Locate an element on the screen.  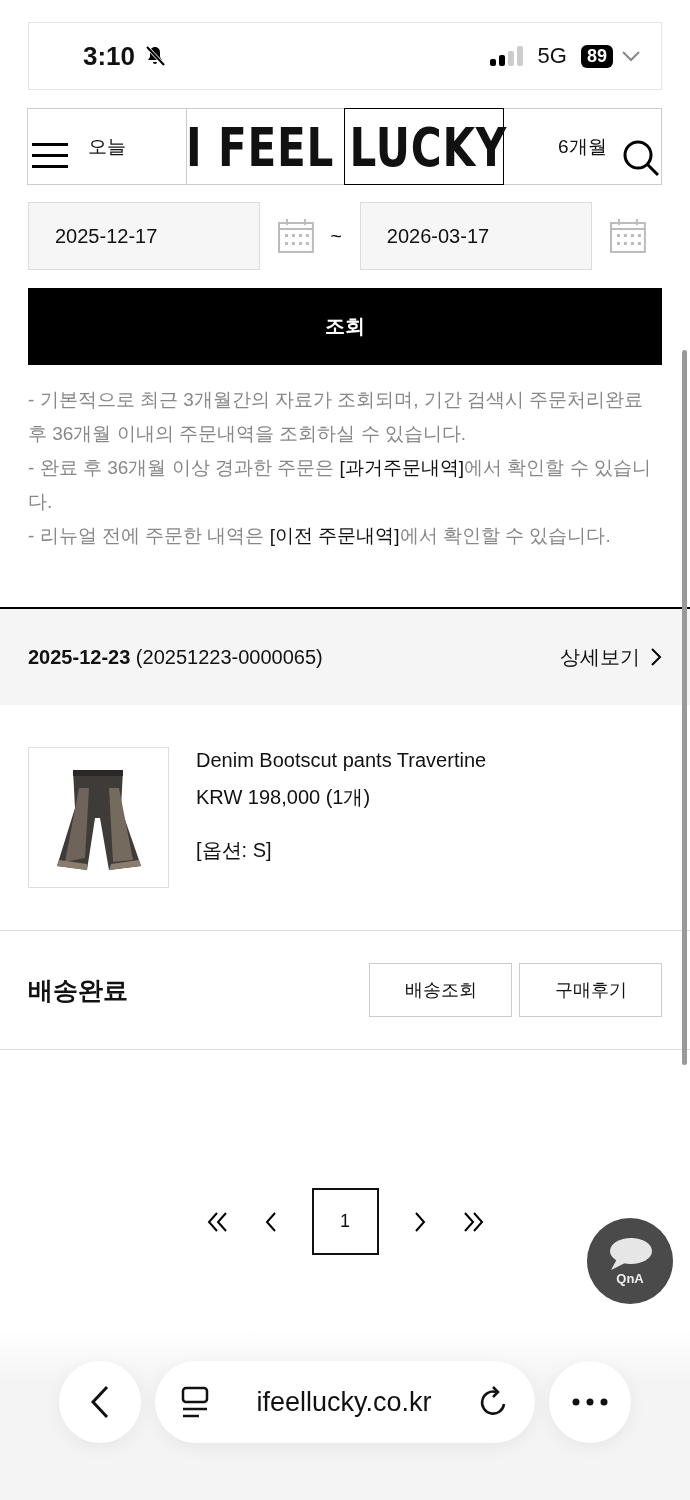
signal-icon is located at coordinates (506, 56).